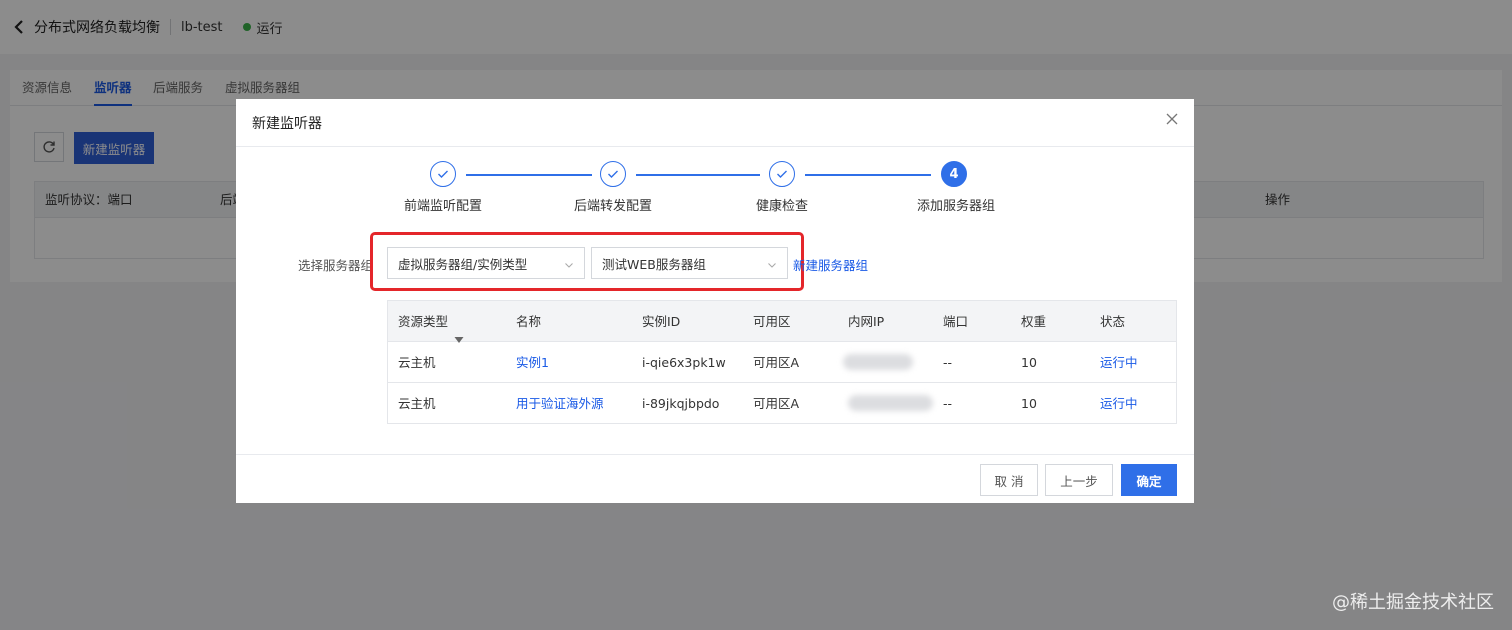 Image resolution: width=1512 pixels, height=630 pixels. Describe the element at coordinates (1413, 602) in the screenshot. I see `watermark: @稀土掘金技术社区` at that location.